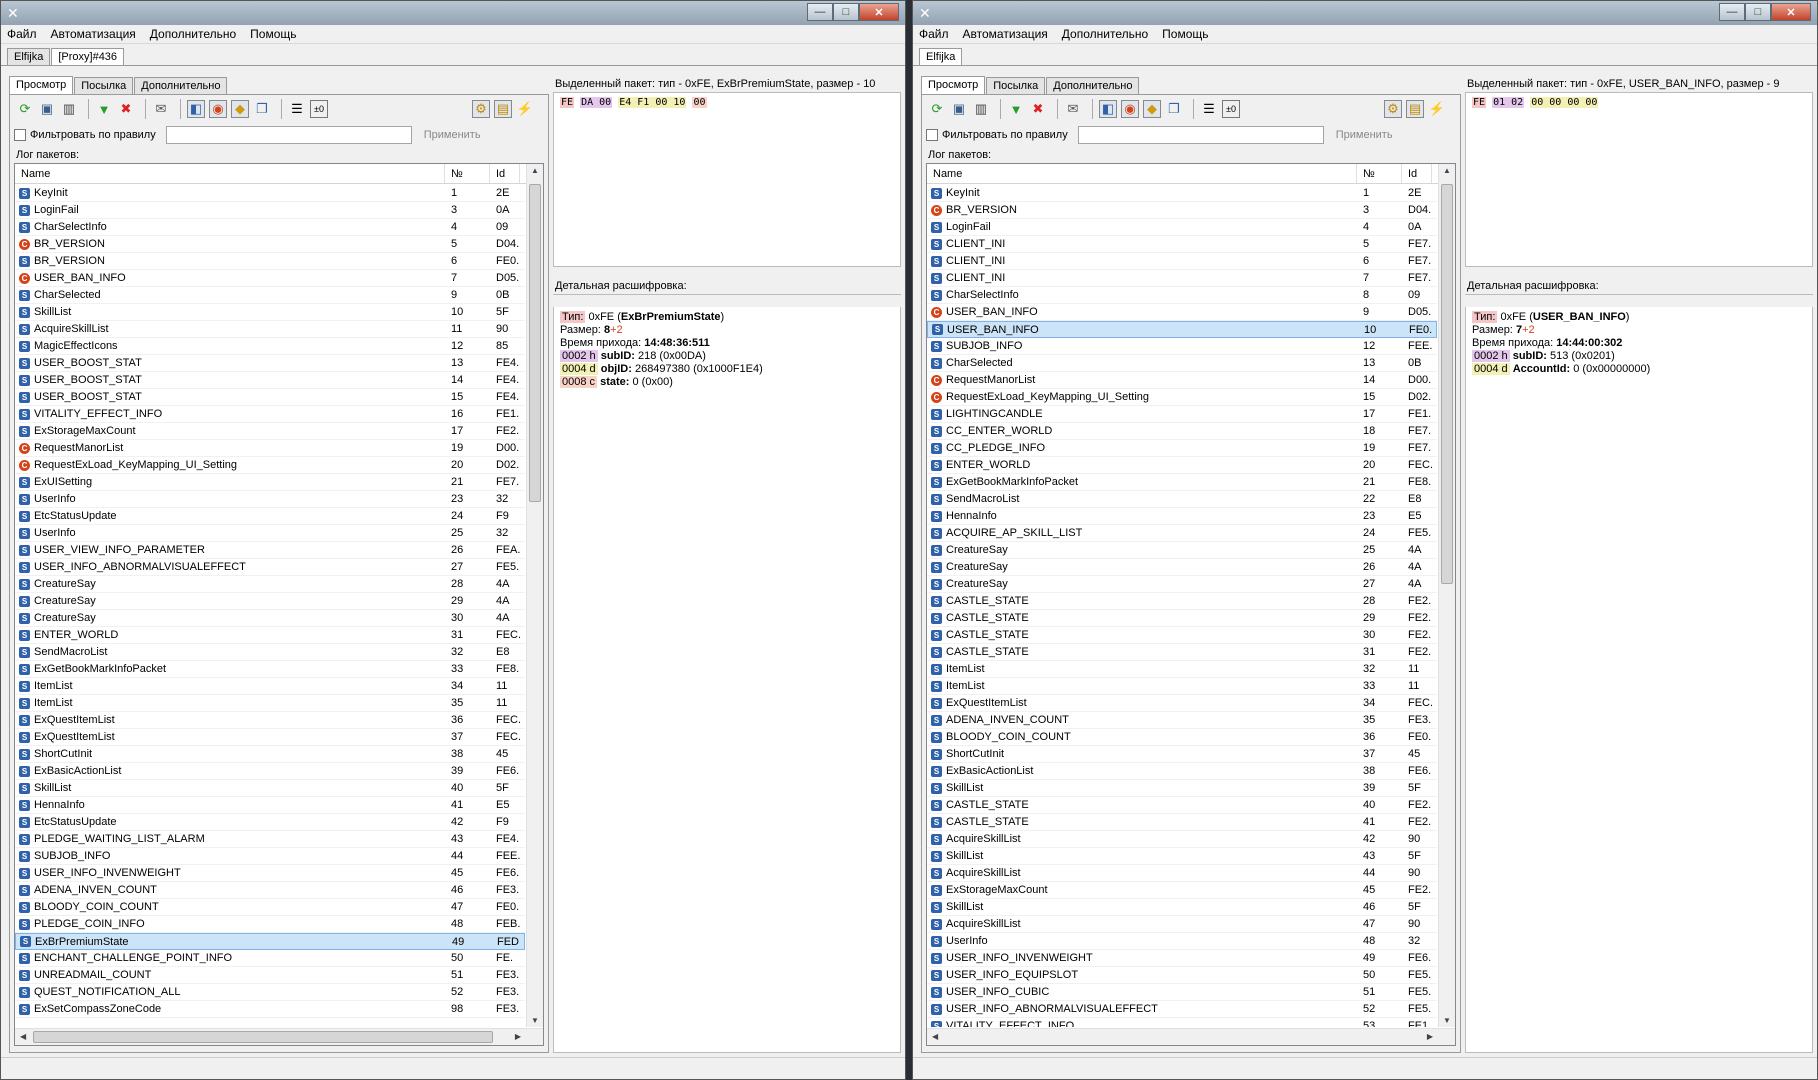  What do you see at coordinates (270, 805) in the screenshot?
I see `table-row: S HennaInfo 41 E5` at bounding box center [270, 805].